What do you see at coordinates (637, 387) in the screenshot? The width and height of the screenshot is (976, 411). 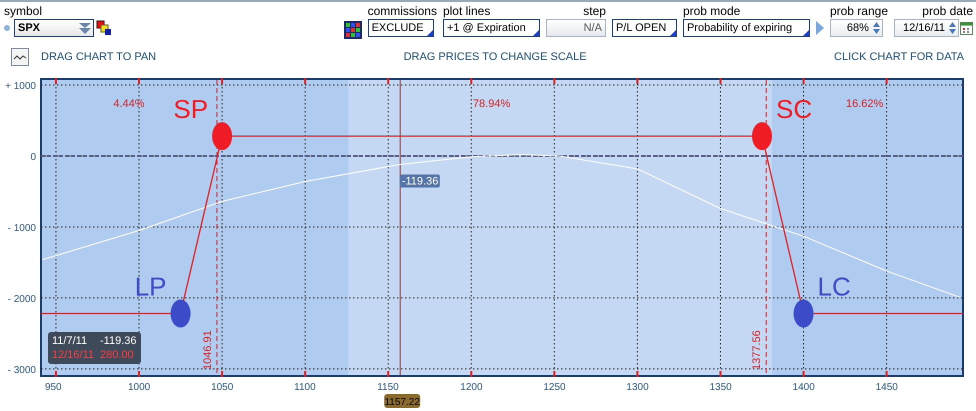 I see `axis-label: 1300` at bounding box center [637, 387].